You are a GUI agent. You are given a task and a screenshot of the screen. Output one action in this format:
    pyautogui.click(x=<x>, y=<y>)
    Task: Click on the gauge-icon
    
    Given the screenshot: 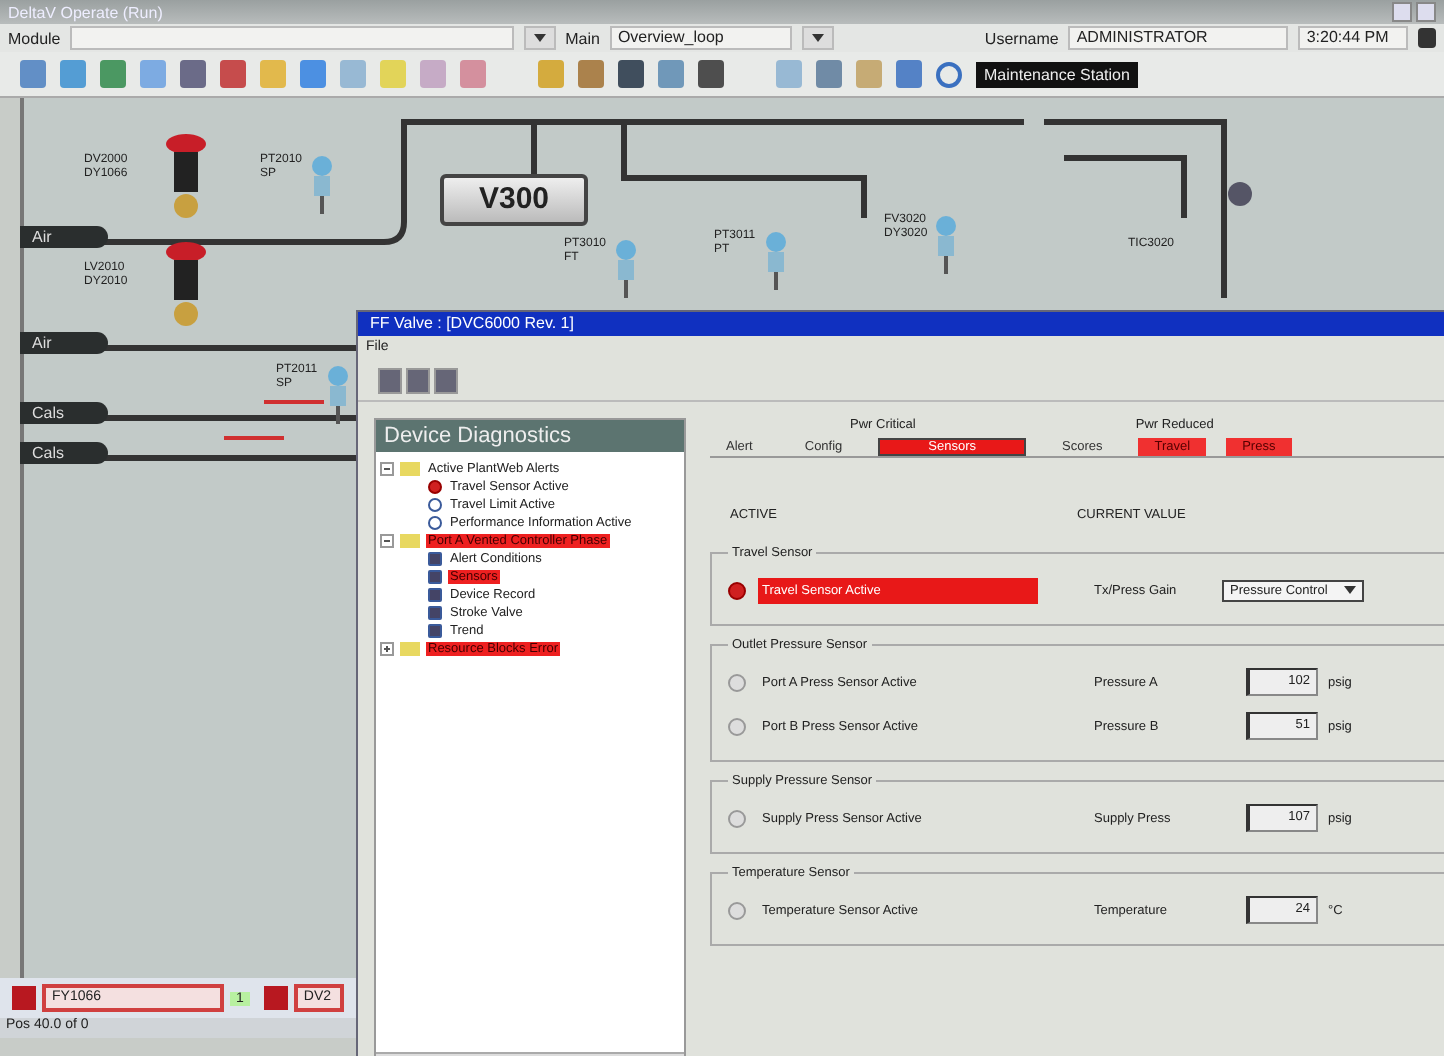 What is the action you would take?
    pyautogui.click(x=1240, y=194)
    